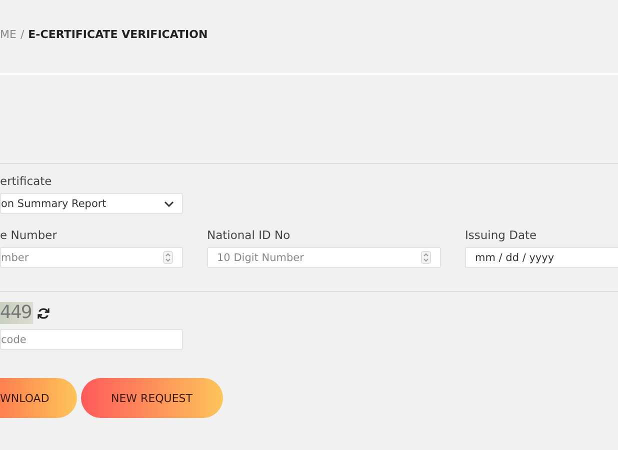  I want to click on field-label: e Number, so click(29, 235).